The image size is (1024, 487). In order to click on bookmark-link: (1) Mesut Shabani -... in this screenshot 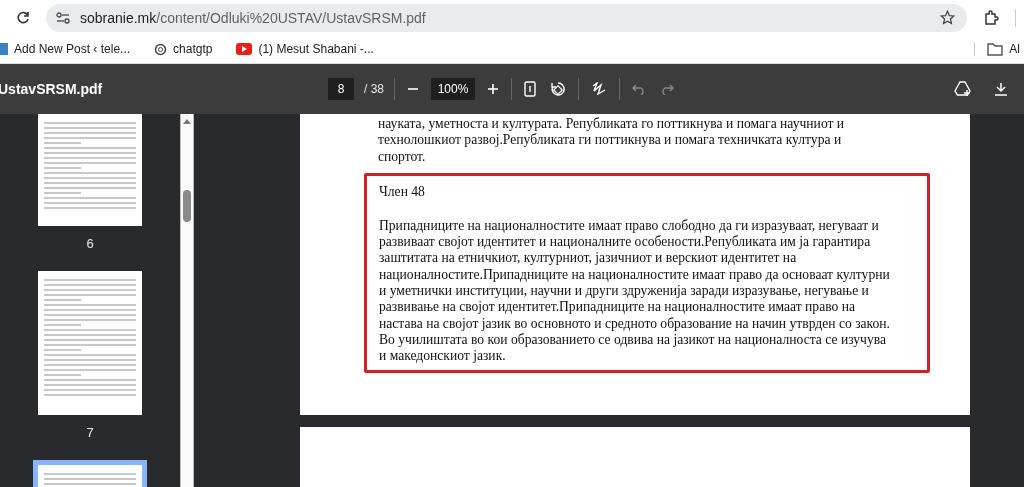, I will do `click(305, 49)`.